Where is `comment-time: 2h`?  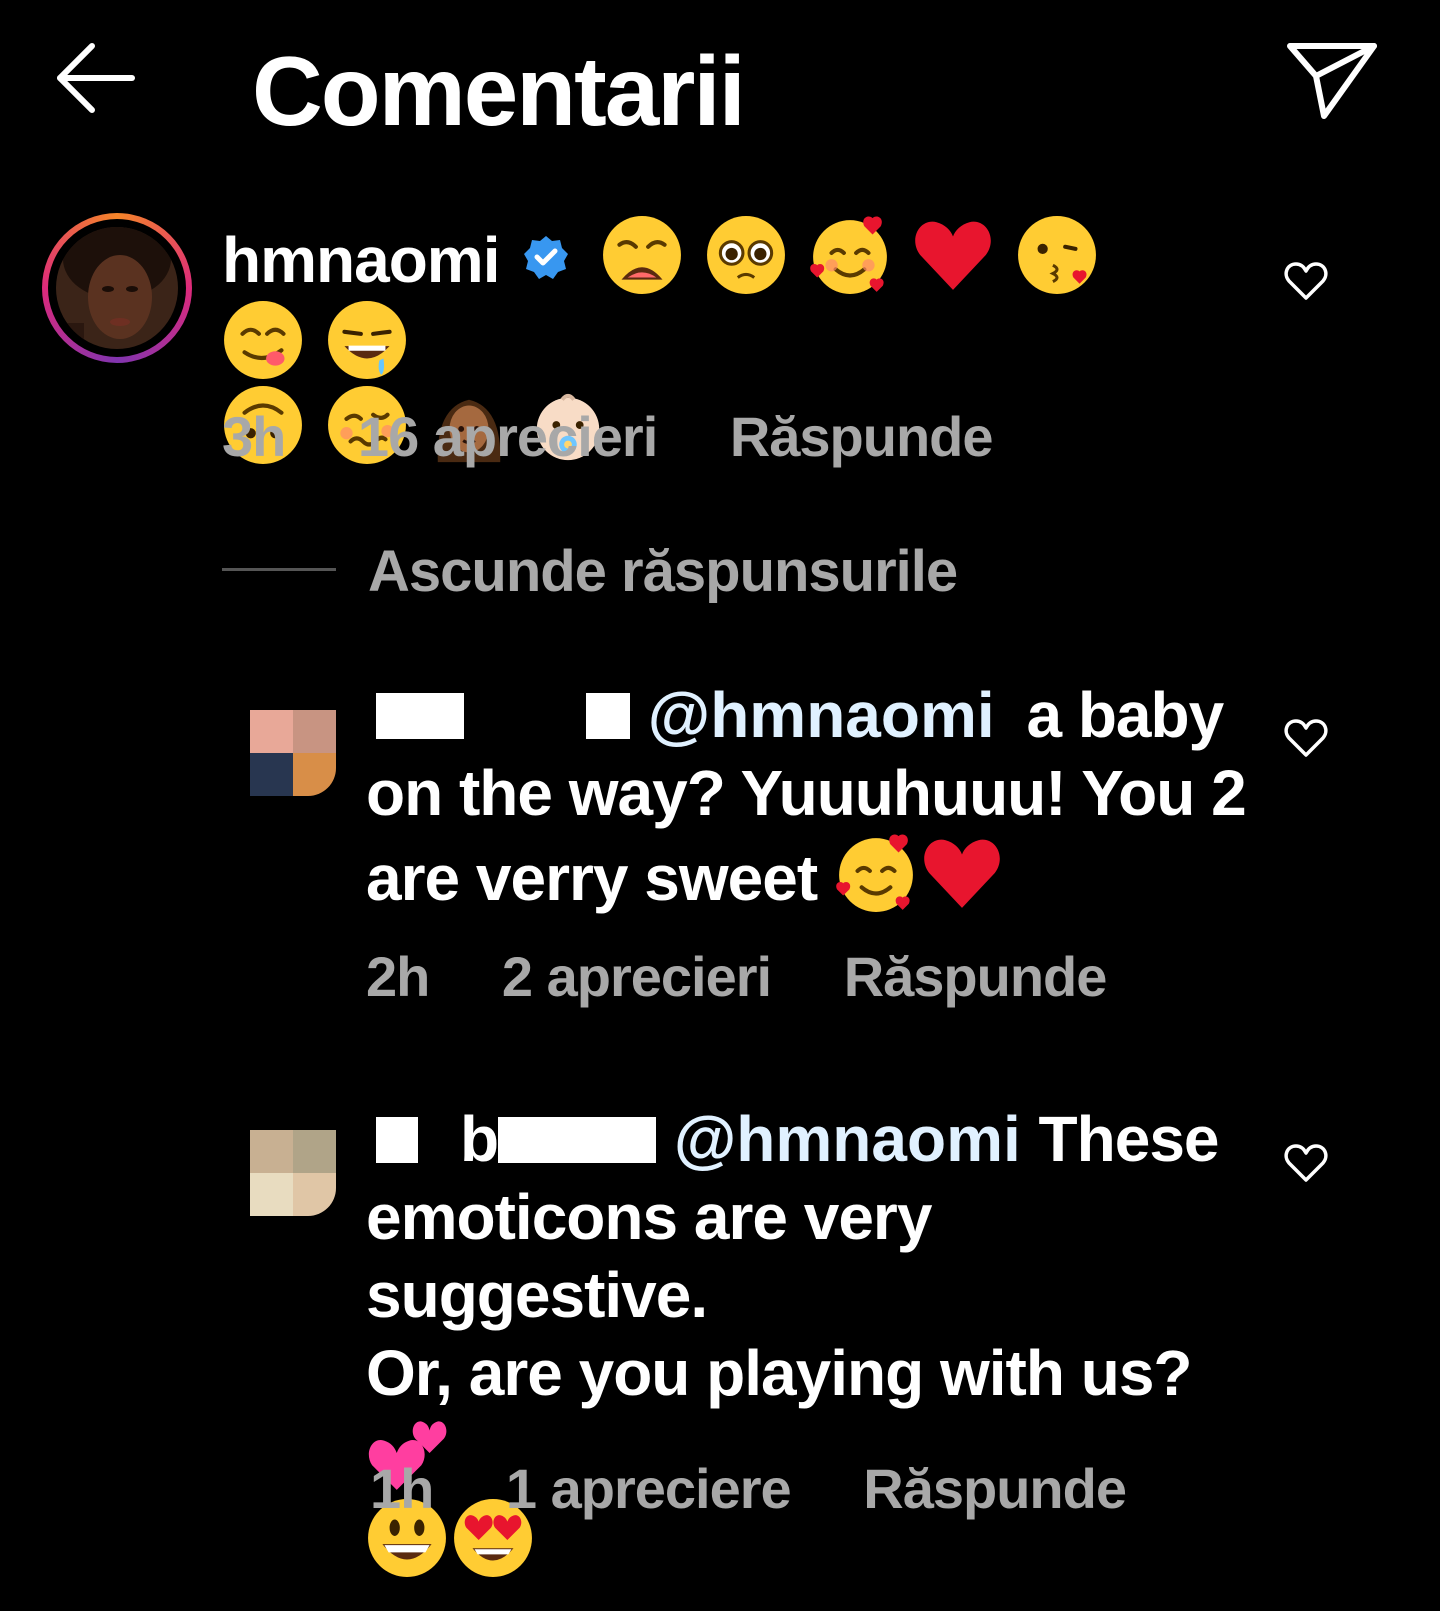
comment-time: 2h is located at coordinates (398, 976).